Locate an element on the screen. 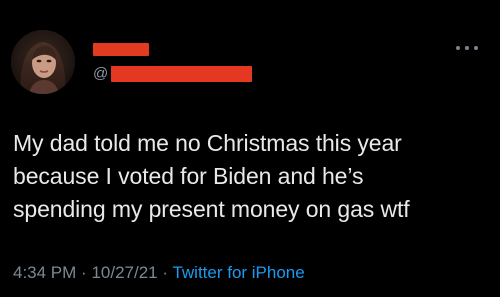  handle-row: @ is located at coordinates (173, 74).